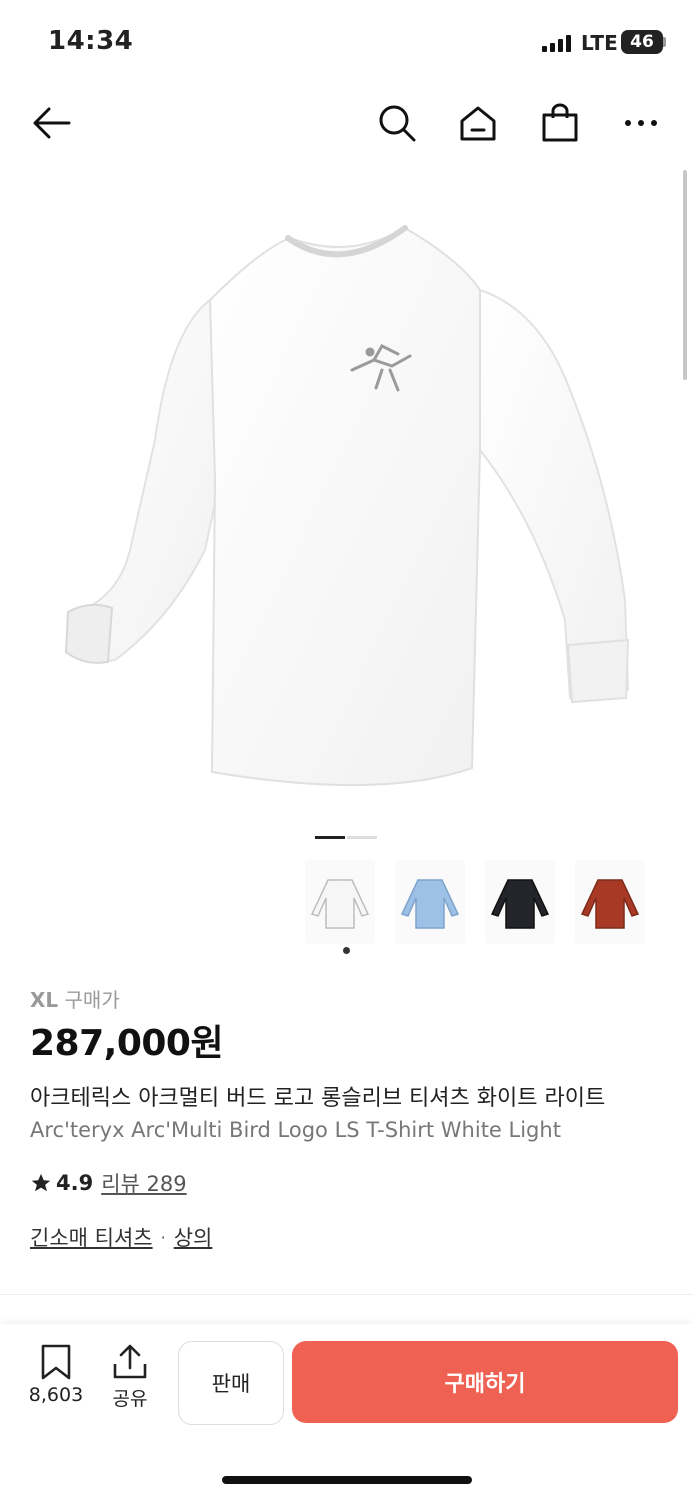  Describe the element at coordinates (56, 1395) in the screenshot. I see `bookmark-count: 8,603` at that location.